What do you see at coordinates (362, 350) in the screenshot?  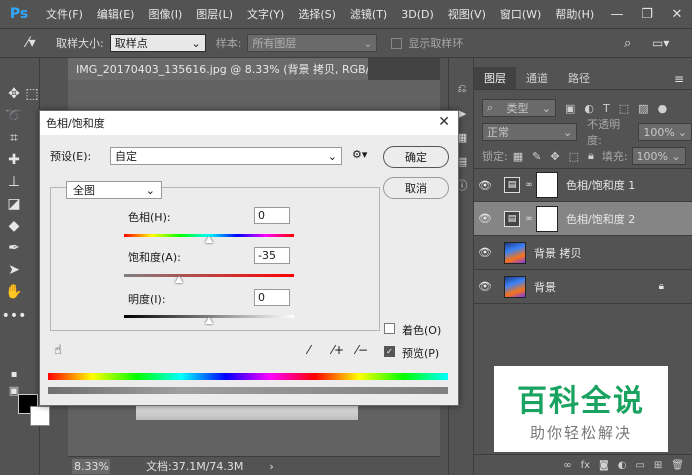 I see `eyedropper-minus-icon: ⁄−` at bounding box center [362, 350].